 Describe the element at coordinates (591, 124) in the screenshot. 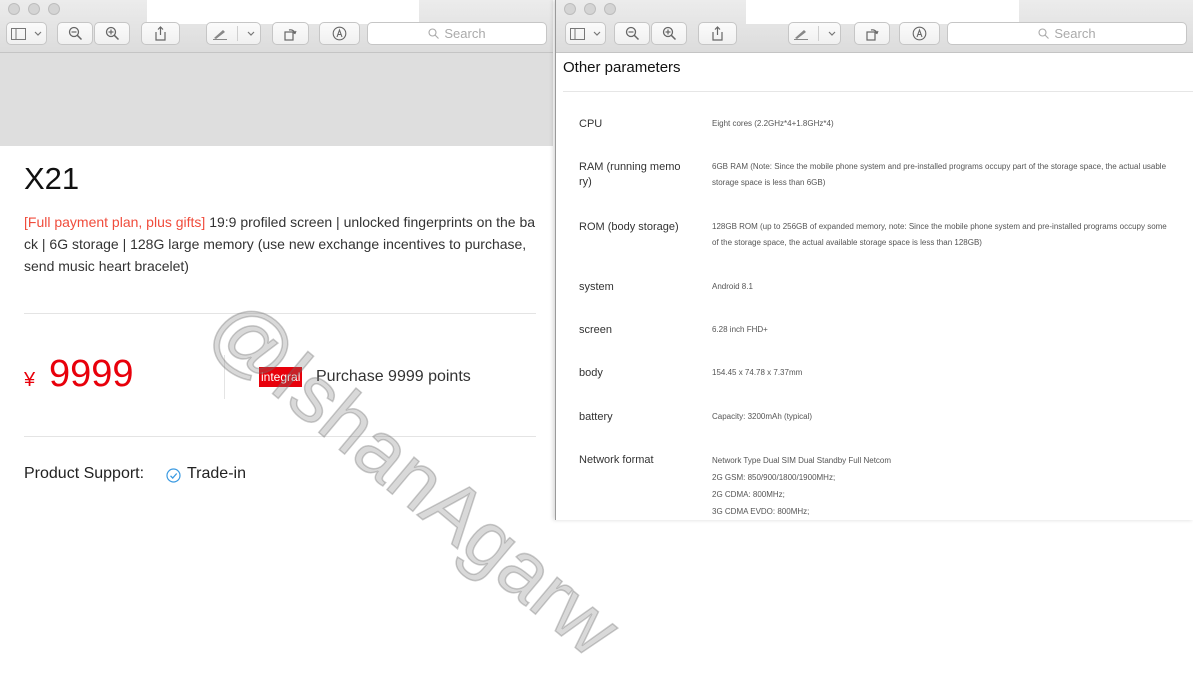

I see `param-name: CPU` at that location.